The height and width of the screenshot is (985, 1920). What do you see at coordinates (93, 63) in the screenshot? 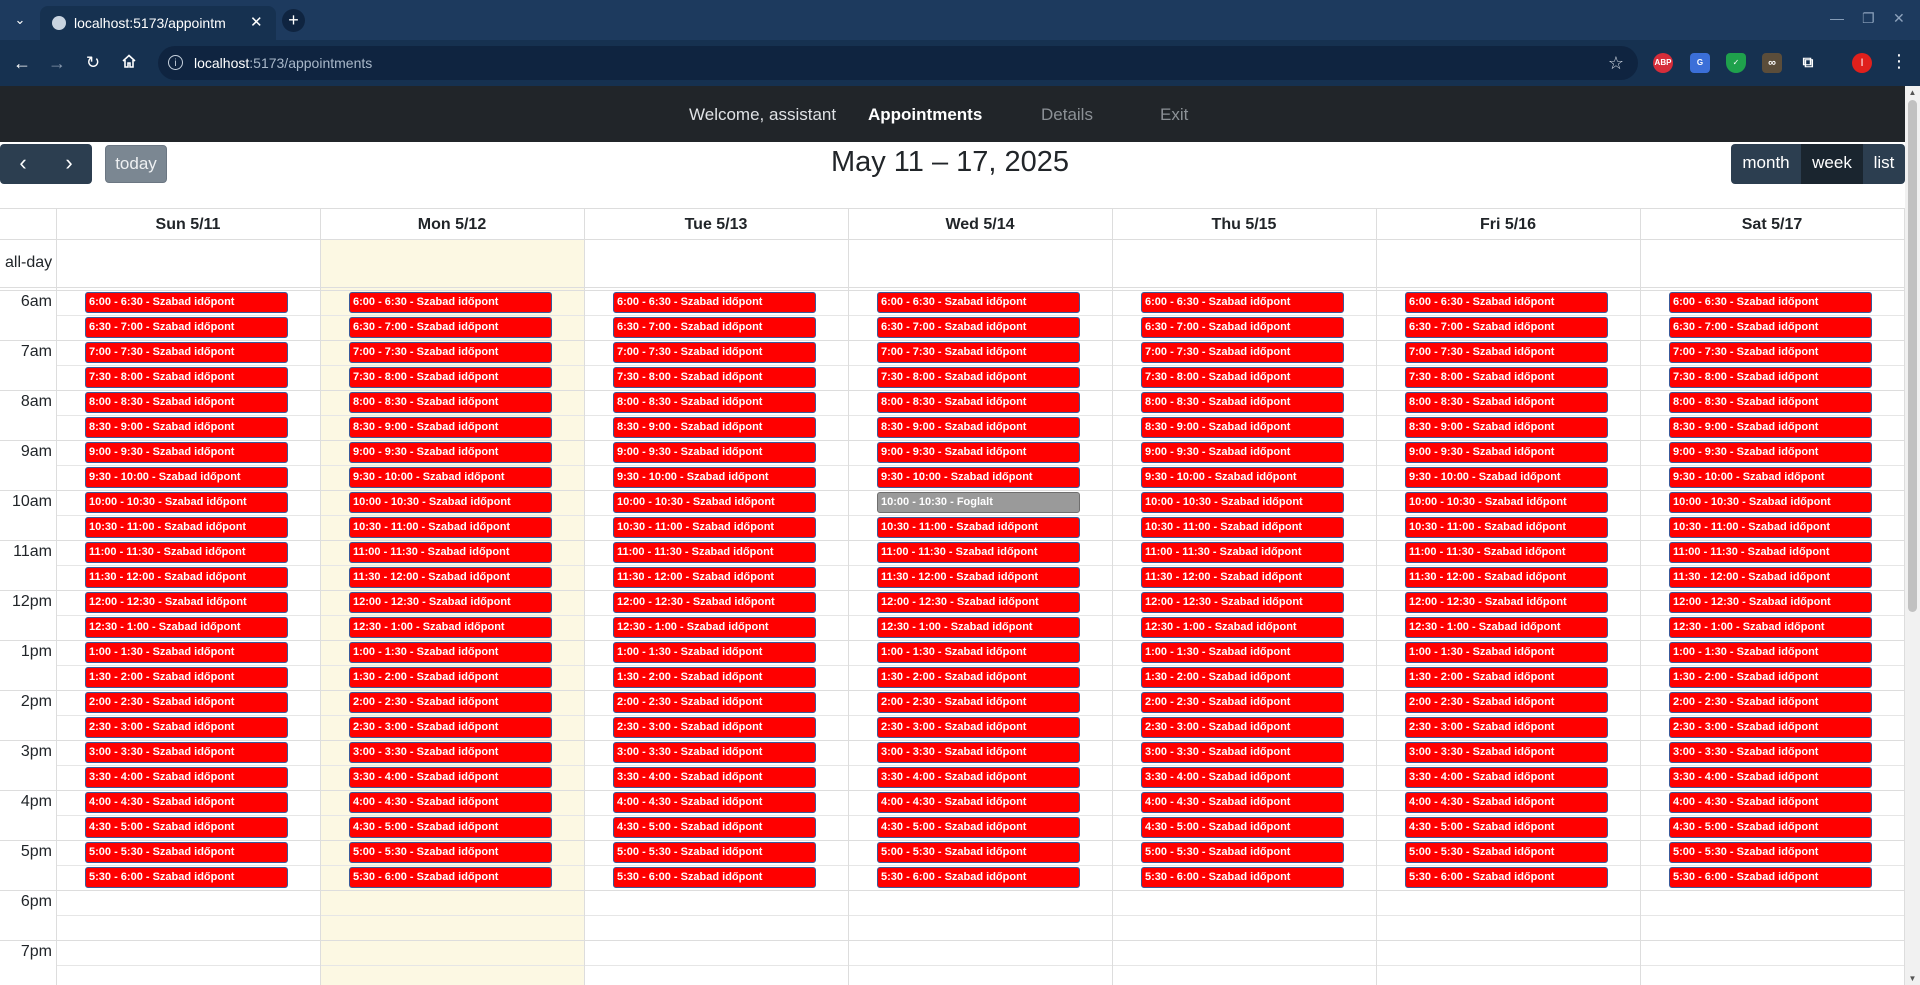
I see `reload-icon: ↻` at bounding box center [93, 63].